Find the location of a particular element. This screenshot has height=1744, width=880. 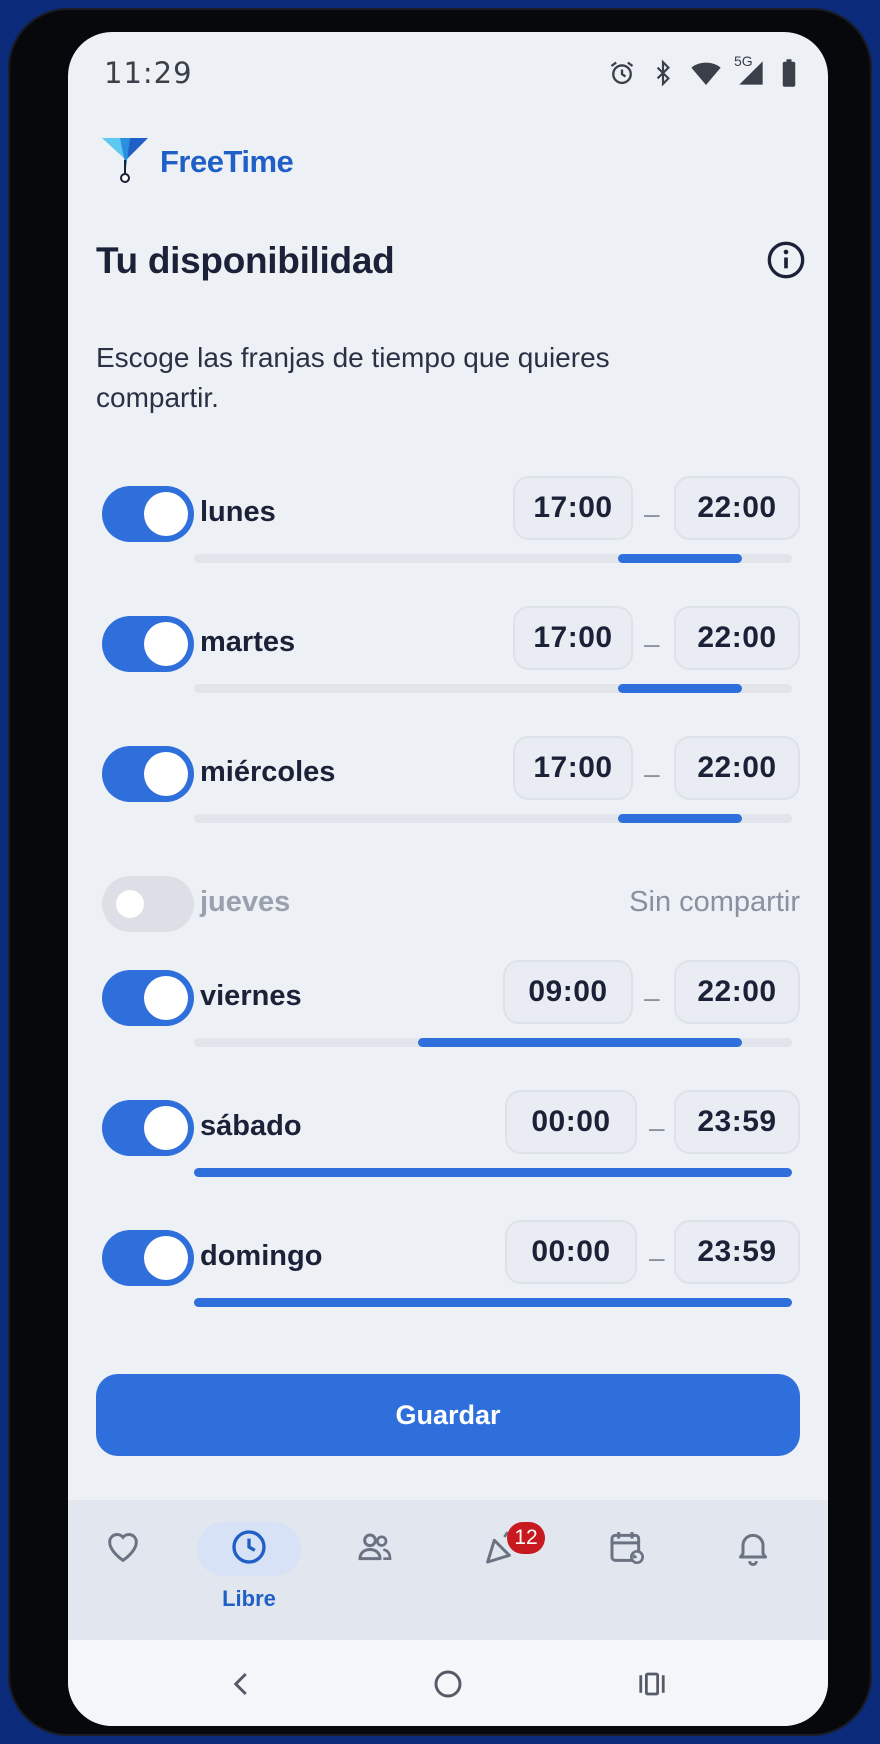

back-icon is located at coordinates (242, 1684).